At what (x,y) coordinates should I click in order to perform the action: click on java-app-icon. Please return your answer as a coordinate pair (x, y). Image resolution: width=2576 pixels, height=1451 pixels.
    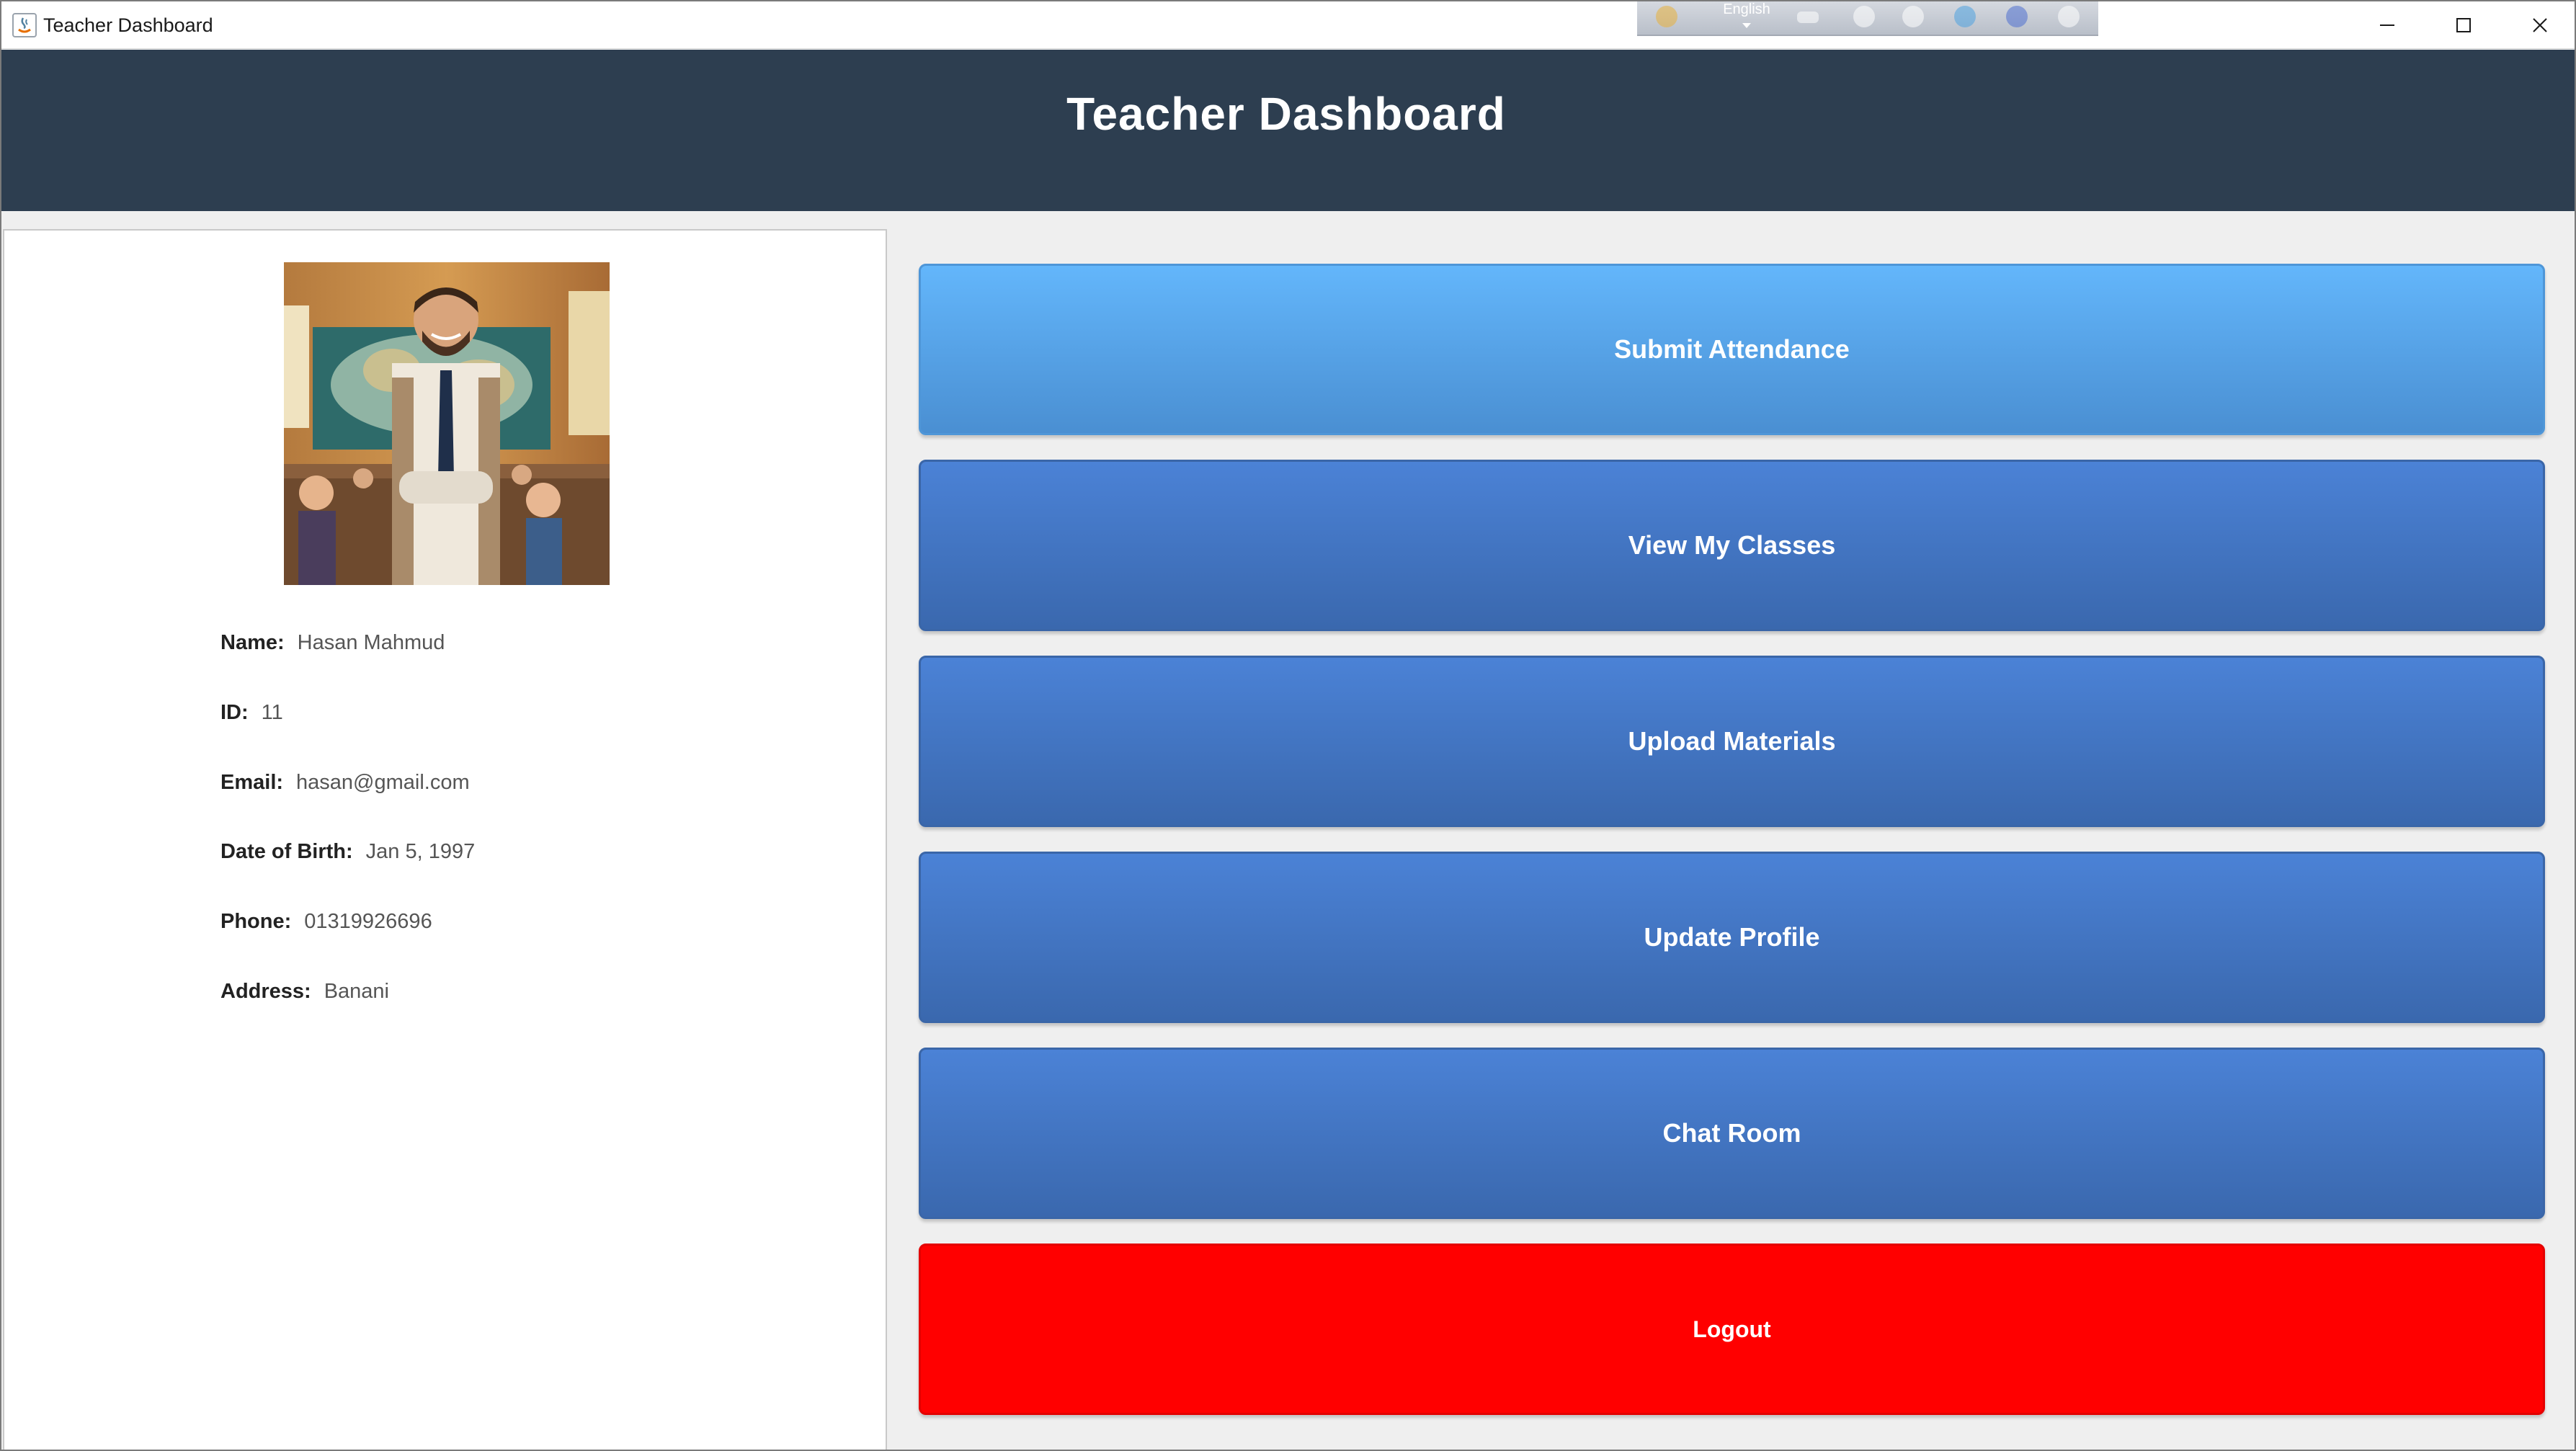
    Looking at the image, I should click on (24, 25).